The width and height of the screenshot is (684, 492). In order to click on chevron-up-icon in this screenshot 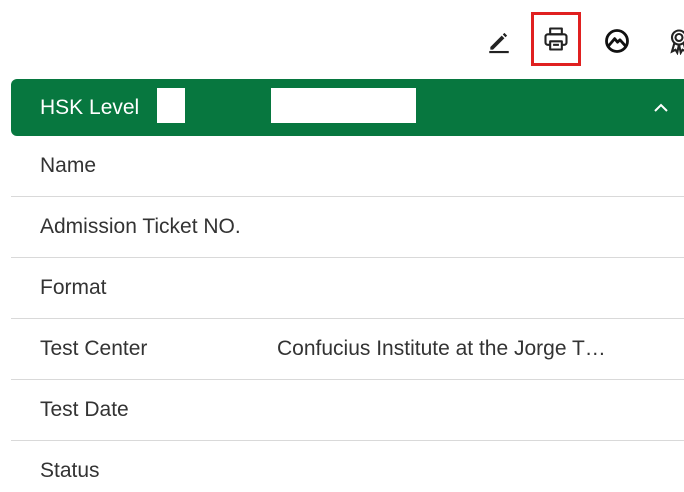, I will do `click(661, 108)`.